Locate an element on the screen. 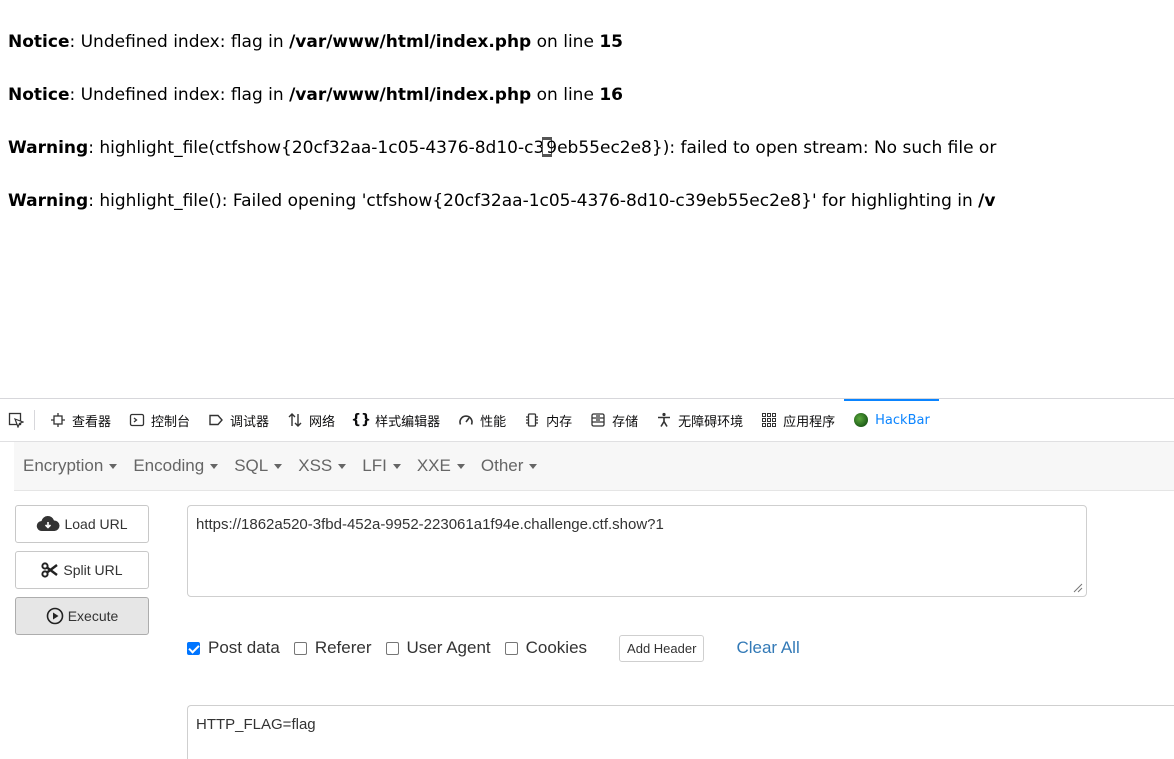 The image size is (1174, 759). tab-performance: 性能 is located at coordinates (482, 420).